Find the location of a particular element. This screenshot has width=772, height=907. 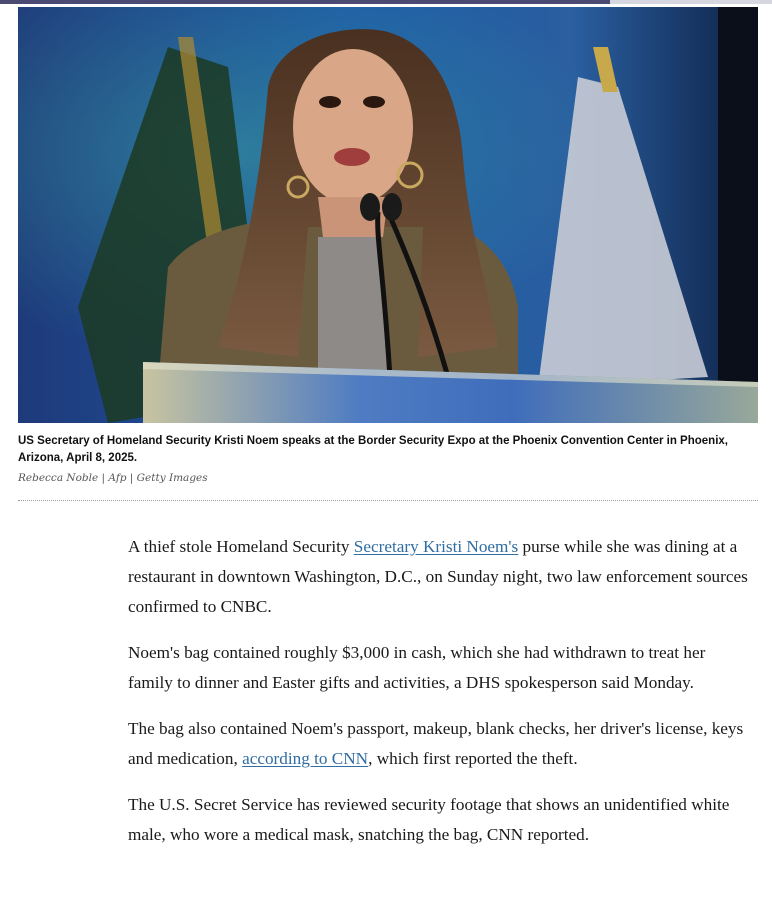

link-kristi-noem: Secretary Kristi Noem's is located at coordinates (436, 546).